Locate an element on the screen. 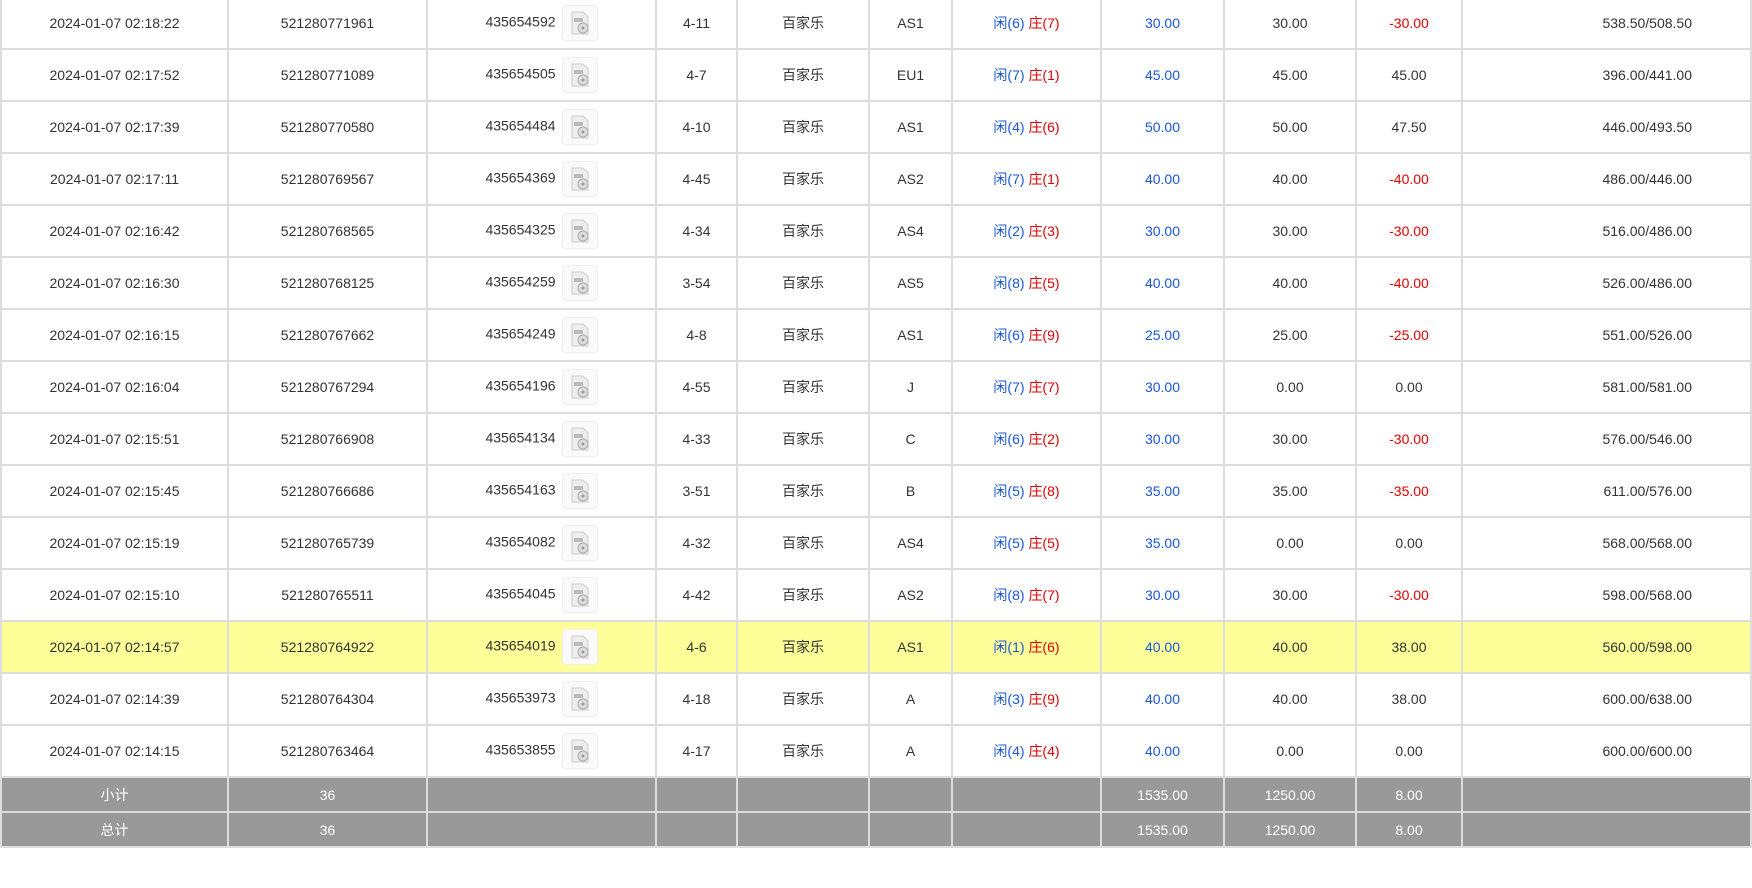 The width and height of the screenshot is (1752, 888). table-number: 3-54 is located at coordinates (696, 283).